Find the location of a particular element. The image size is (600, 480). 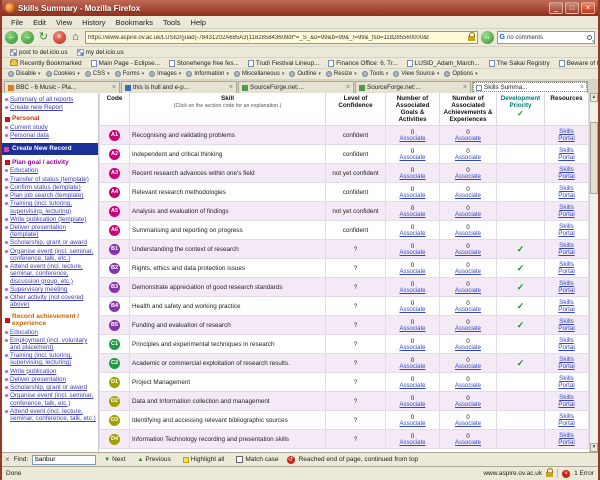

skill-code-badge: D2 is located at coordinates (114, 401).